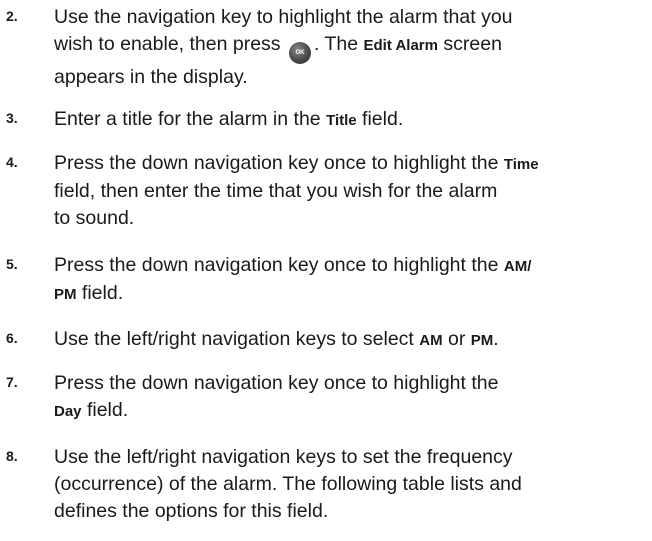 Image resolution: width=652 pixels, height=541 pixels. Describe the element at coordinates (12, 382) in the screenshot. I see `step-number: 7.` at that location.